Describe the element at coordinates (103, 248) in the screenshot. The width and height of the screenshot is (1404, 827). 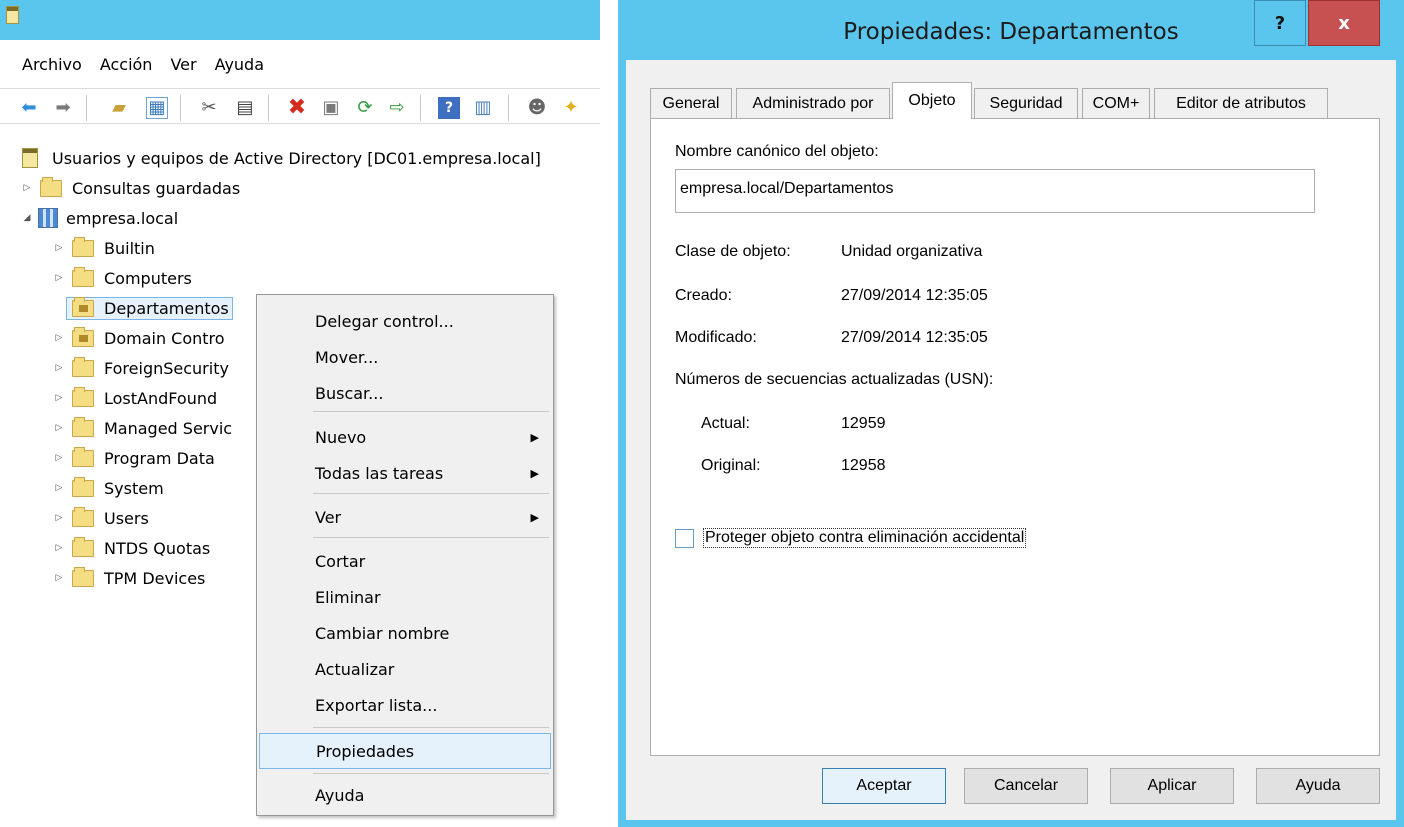
I see `tree-item-builtin: ▷ Builtin` at that location.